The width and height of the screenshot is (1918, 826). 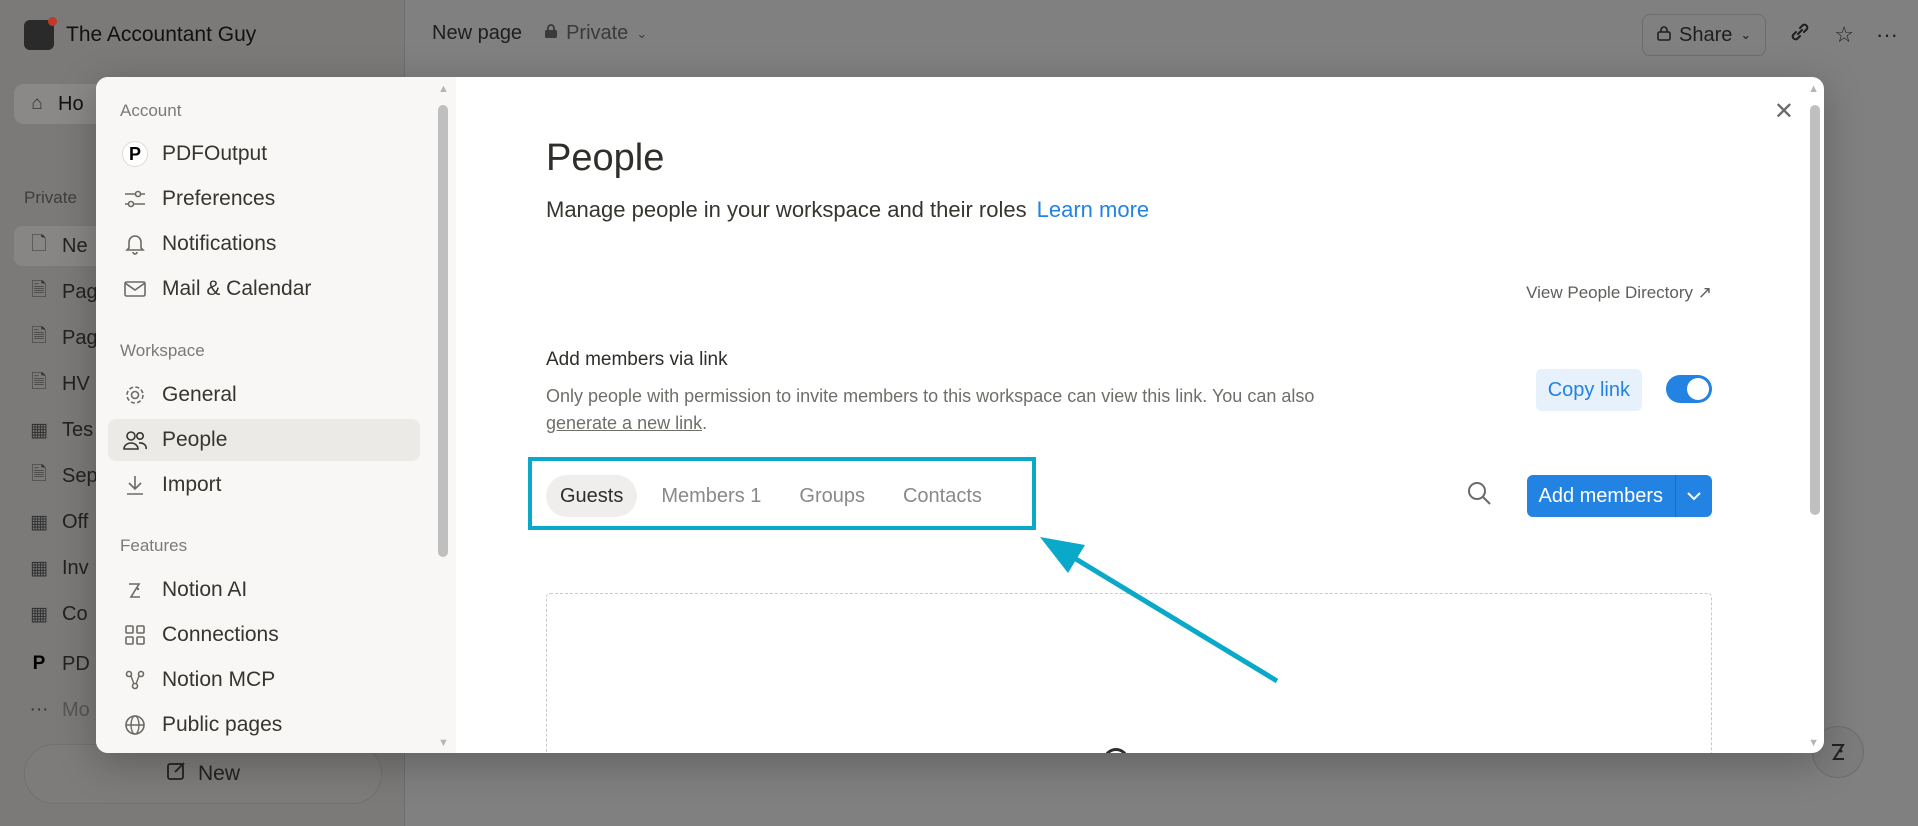 I want to click on globe-icon, so click(x=135, y=725).